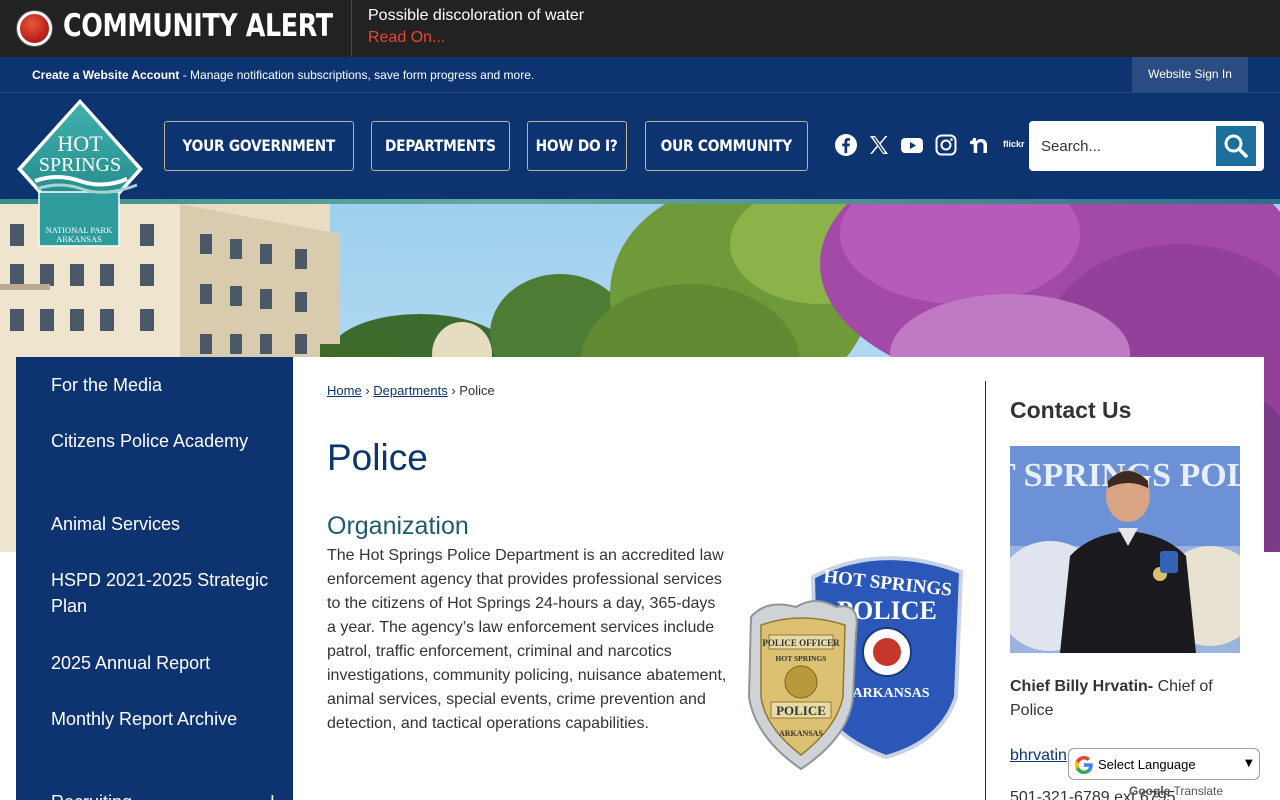 The width and height of the screenshot is (1280, 800). Describe the element at coordinates (161, 593) in the screenshot. I see `sidebar-item-strategic-plan: HSPD 2021-2025 Strategic Plan` at that location.